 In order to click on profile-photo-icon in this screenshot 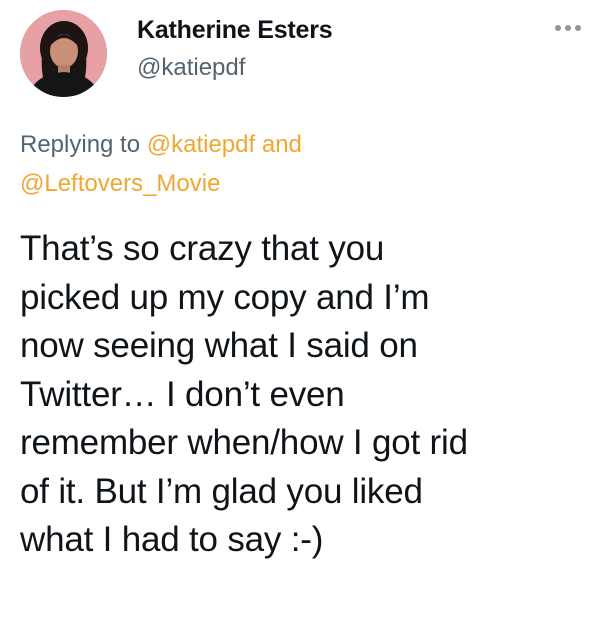, I will do `click(63, 53)`.